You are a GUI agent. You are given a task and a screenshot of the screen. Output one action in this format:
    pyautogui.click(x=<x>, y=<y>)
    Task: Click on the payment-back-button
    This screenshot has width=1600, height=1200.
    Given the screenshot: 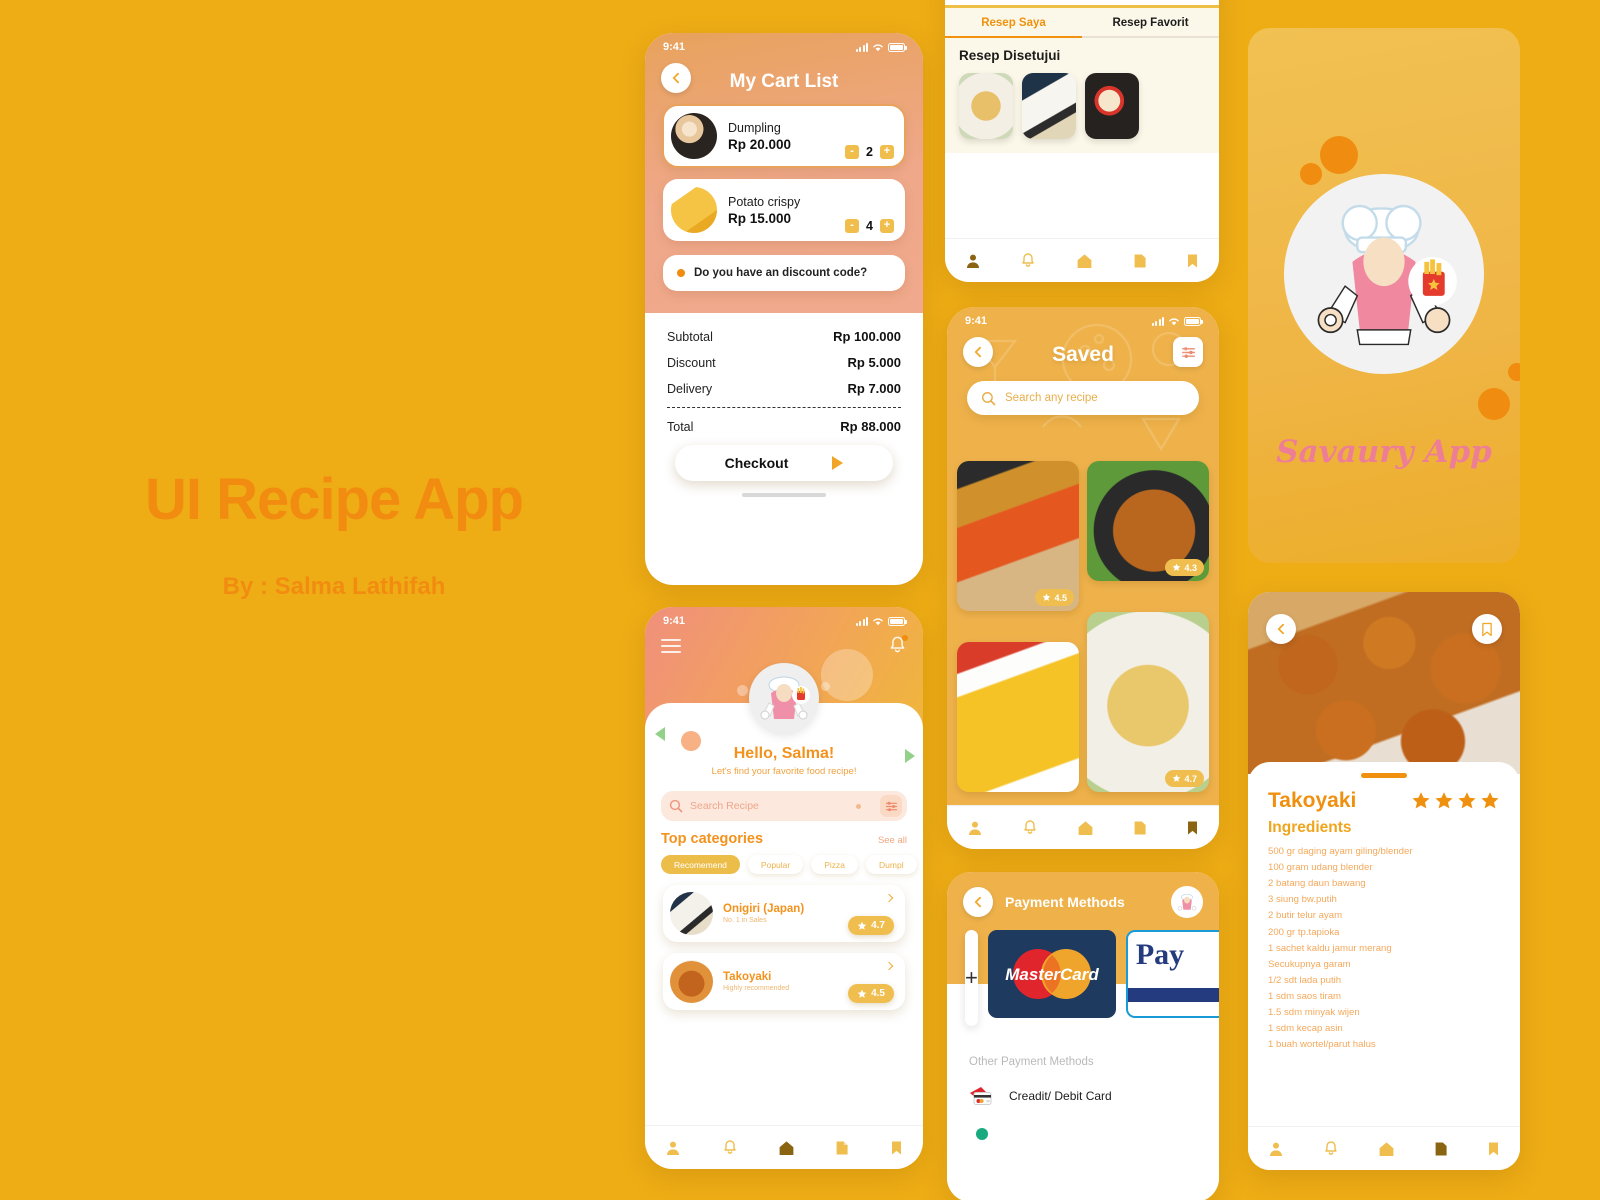 What is the action you would take?
    pyautogui.click(x=978, y=902)
    